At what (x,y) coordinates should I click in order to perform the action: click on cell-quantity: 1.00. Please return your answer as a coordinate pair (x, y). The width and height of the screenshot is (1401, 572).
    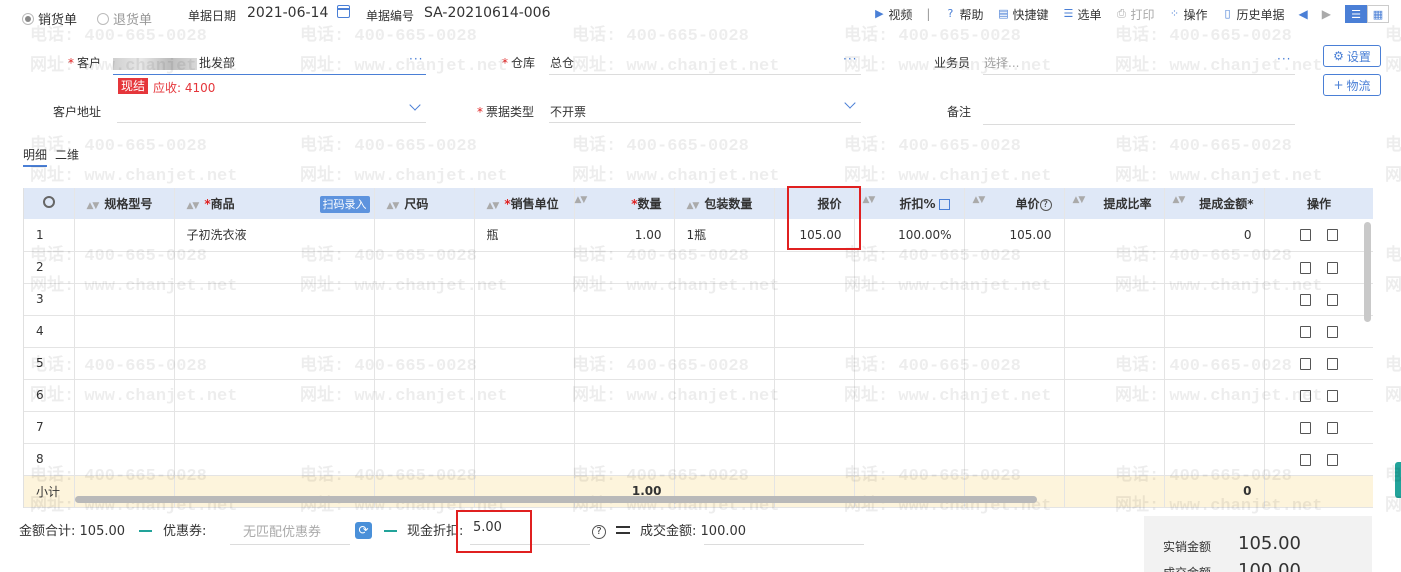
    Looking at the image, I should click on (624, 235).